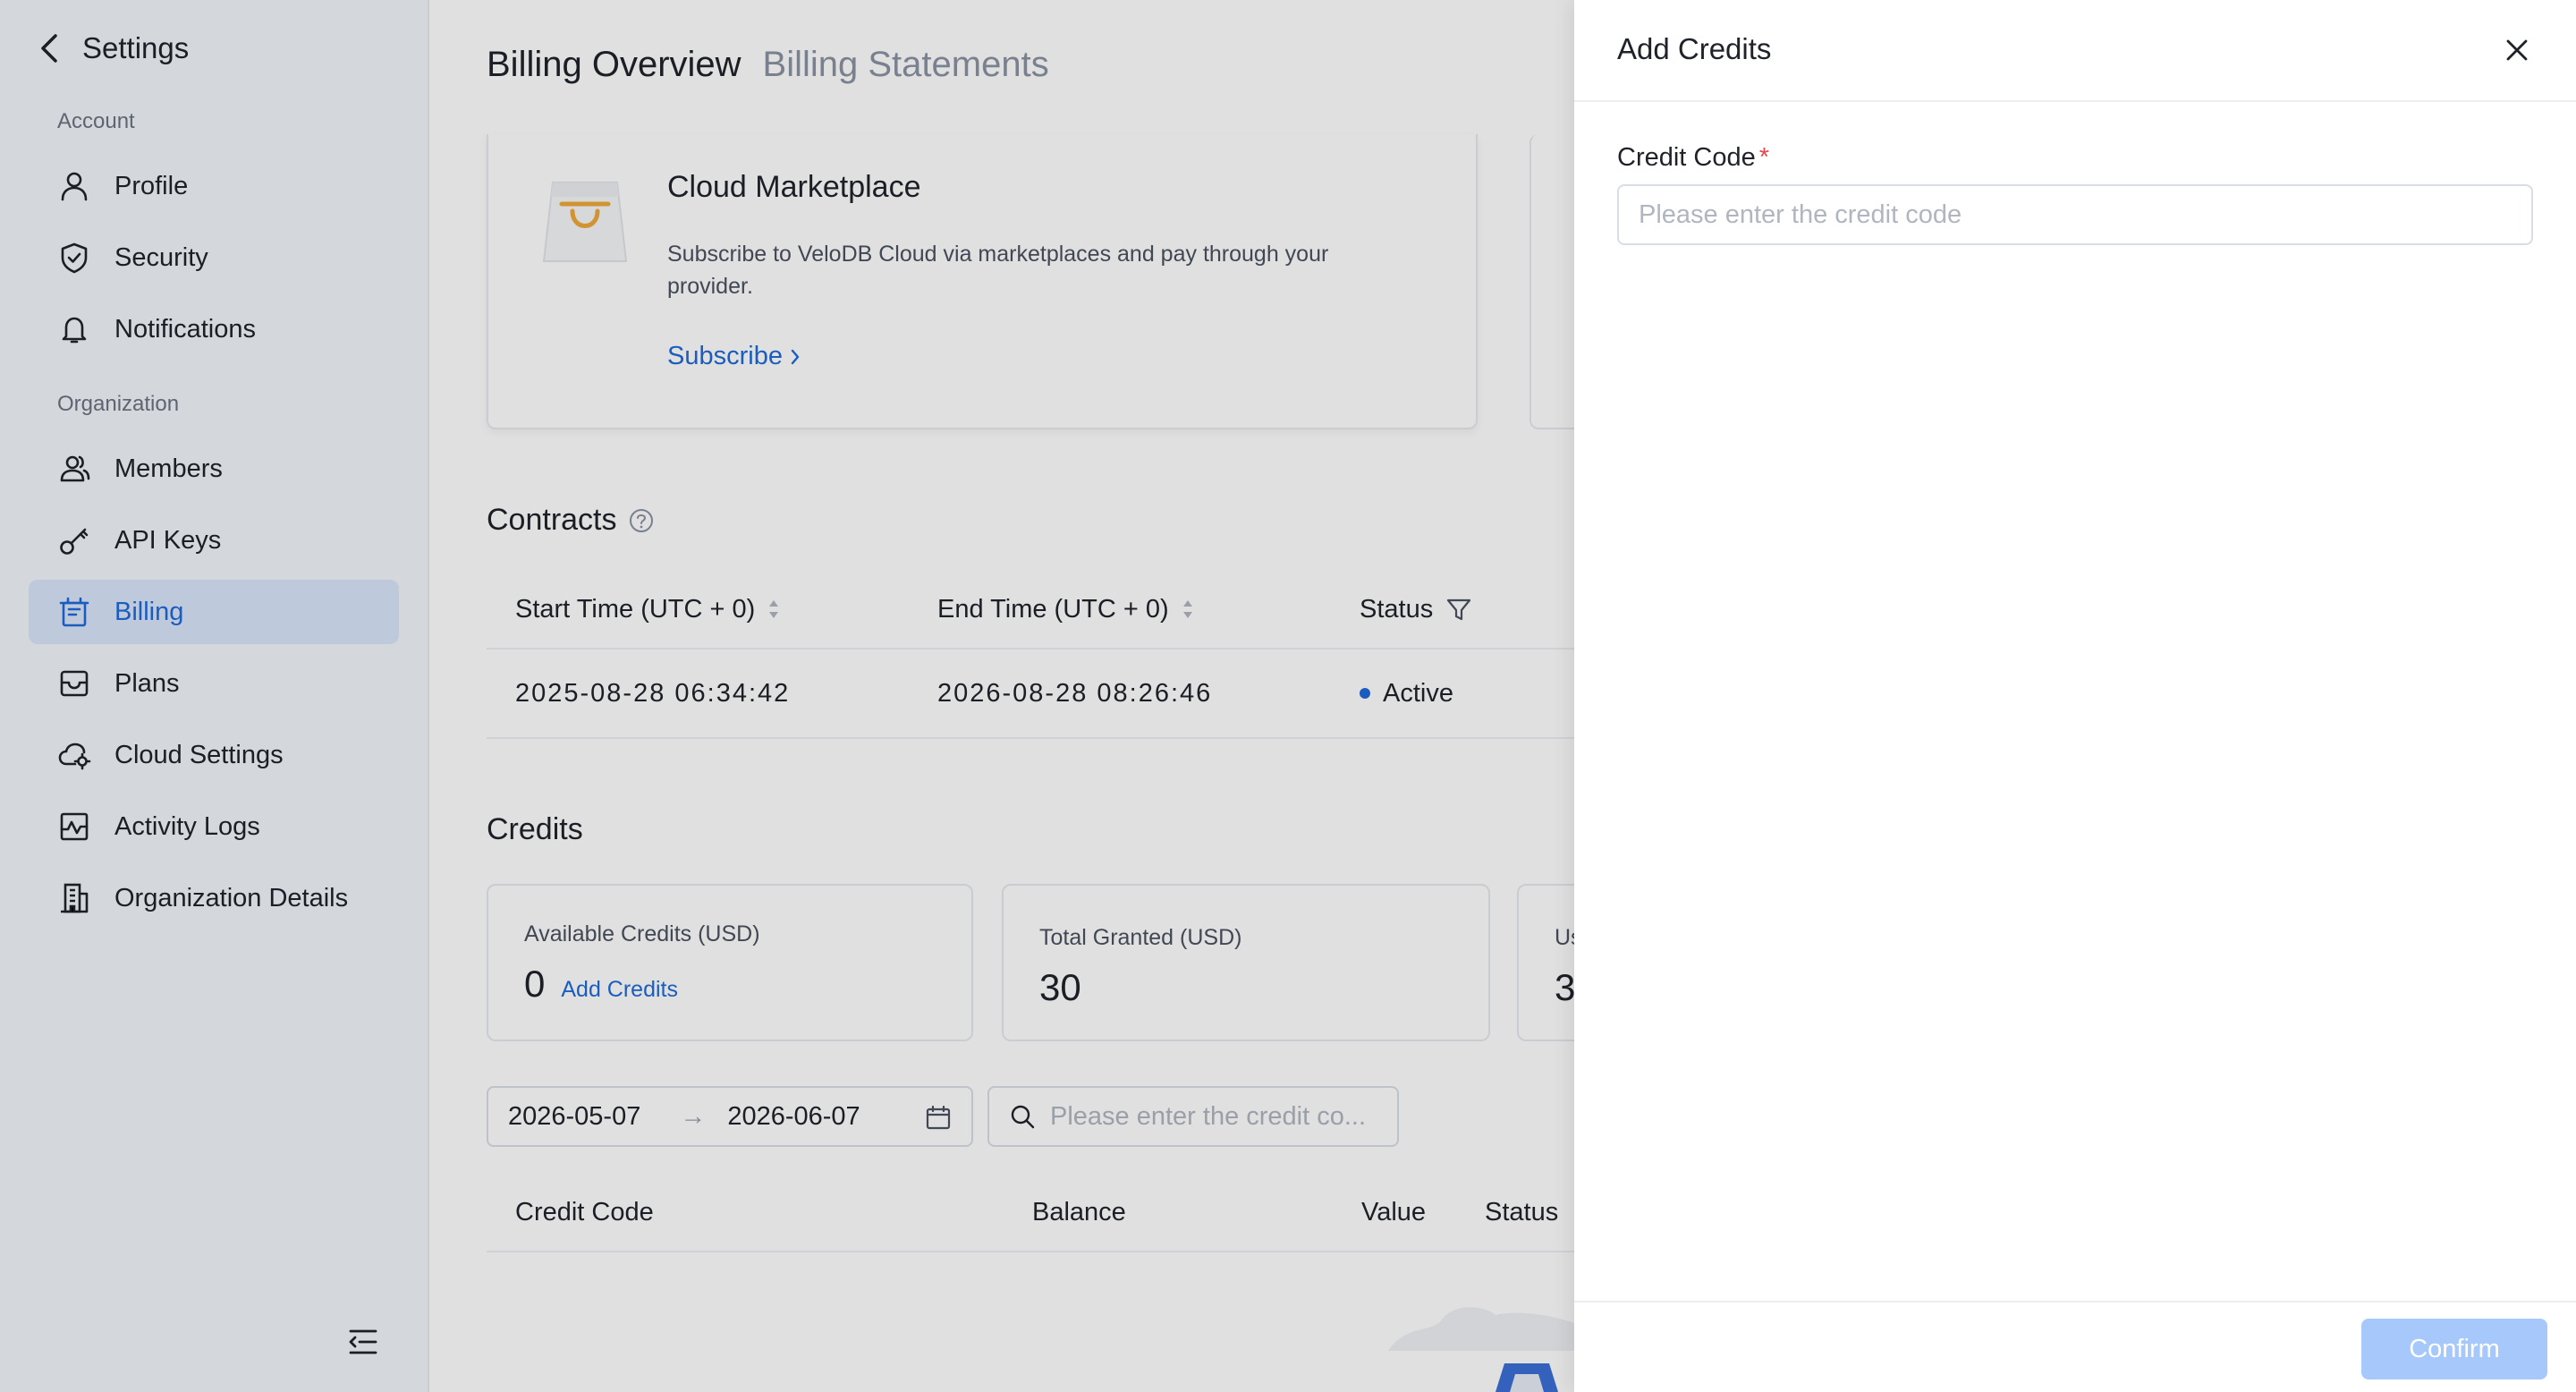  What do you see at coordinates (1686, 157) in the screenshot?
I see `credit-code-label-text: Credit Code` at bounding box center [1686, 157].